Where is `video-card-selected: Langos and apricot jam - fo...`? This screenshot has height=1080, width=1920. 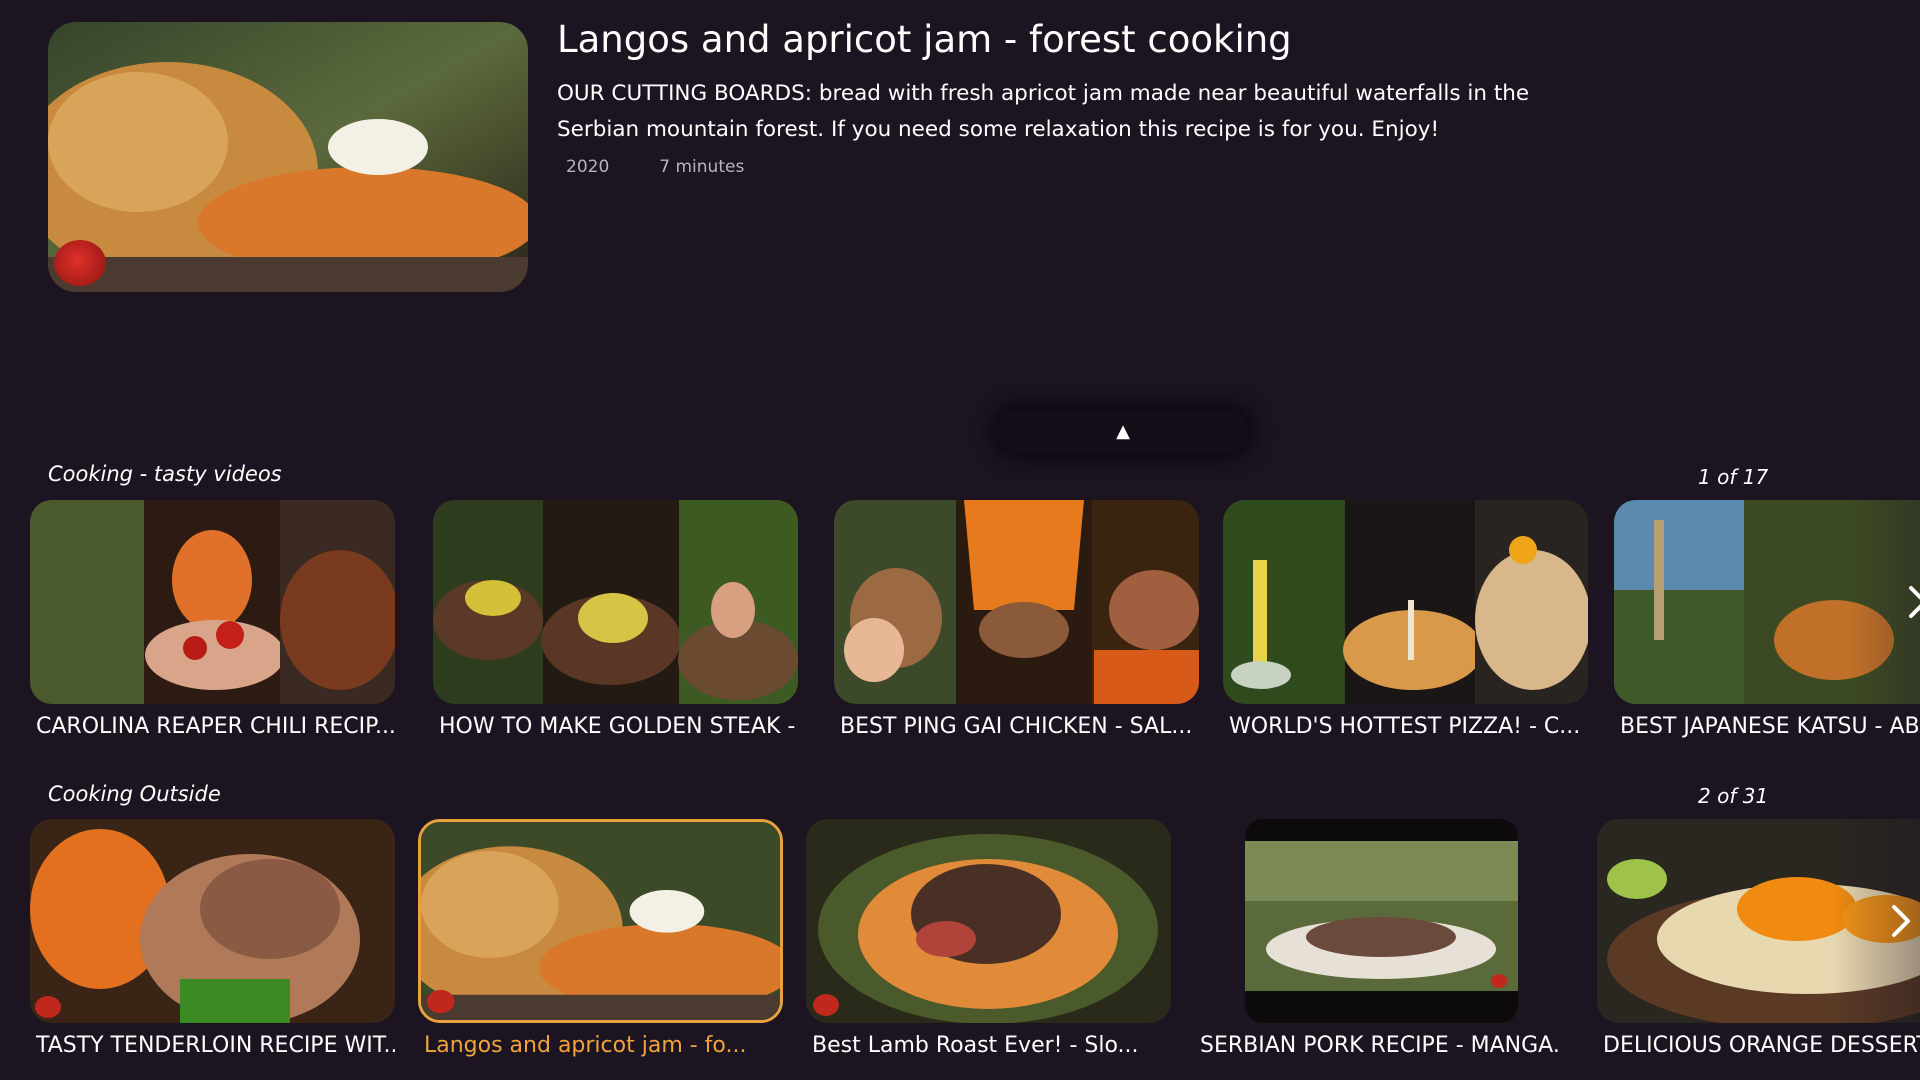 video-card-selected: Langos and apricot jam - fo... is located at coordinates (600, 938).